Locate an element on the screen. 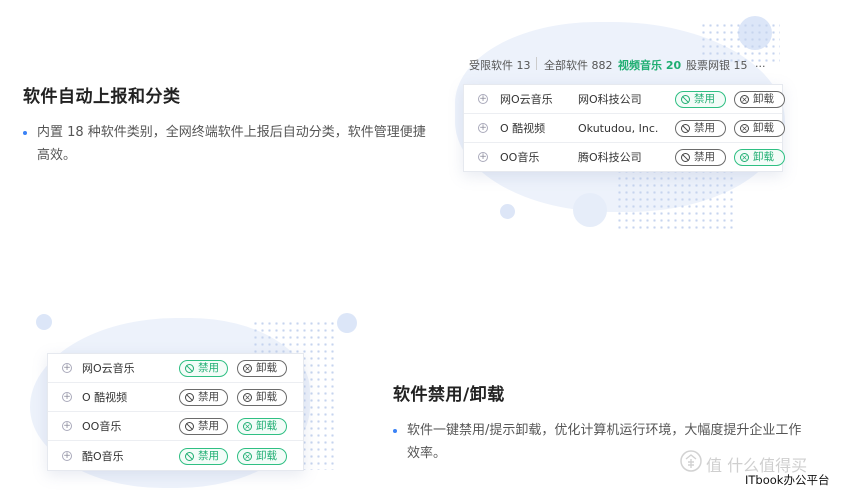  table-row: + OO音乐 禁用 × 卸载 is located at coordinates (175, 426).